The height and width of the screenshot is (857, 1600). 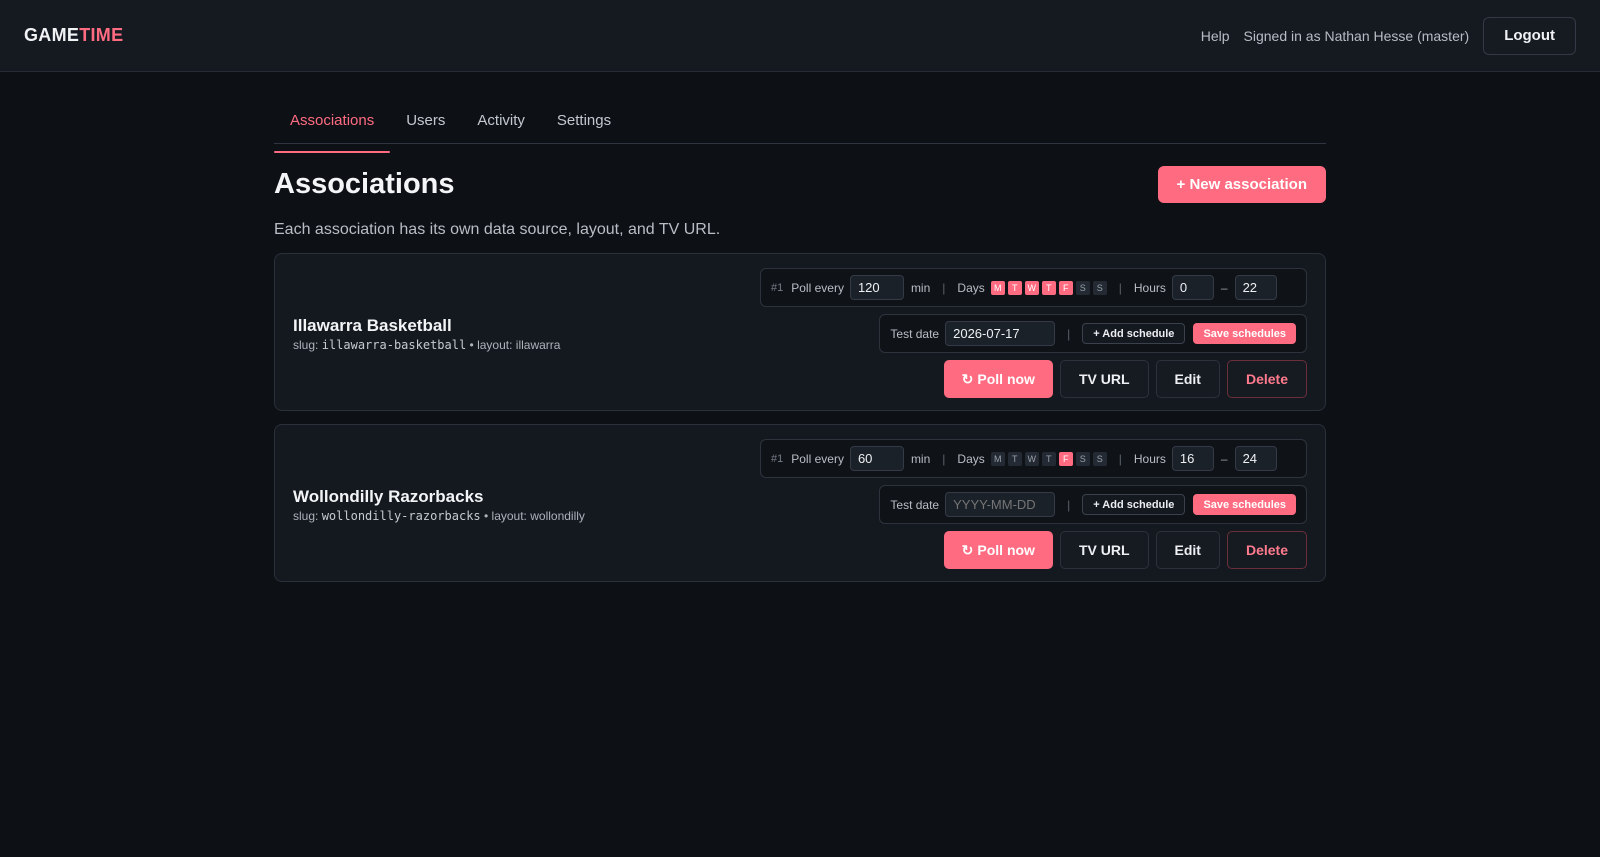 I want to click on signed-in-label: Signed in as Nathan Hesse (master), so click(x=1356, y=35).